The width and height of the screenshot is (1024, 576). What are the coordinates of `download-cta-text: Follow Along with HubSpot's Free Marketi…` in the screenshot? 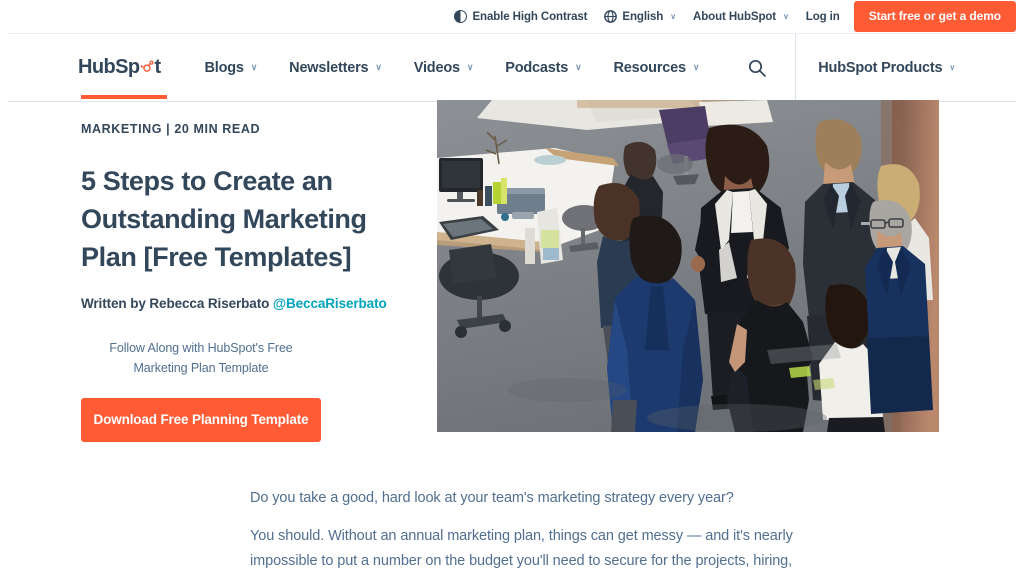 It's located at (201, 358).